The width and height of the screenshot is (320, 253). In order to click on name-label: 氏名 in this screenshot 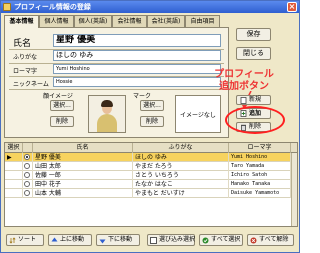, I will do `click(22, 44)`.